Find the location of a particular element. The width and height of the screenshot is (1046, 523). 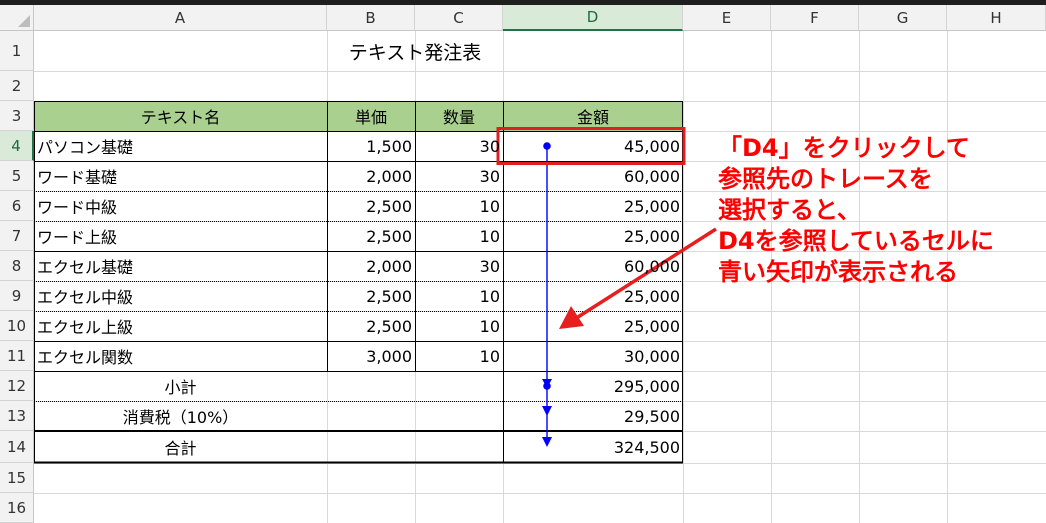

table-row-name: ワード上級 is located at coordinates (180, 236).